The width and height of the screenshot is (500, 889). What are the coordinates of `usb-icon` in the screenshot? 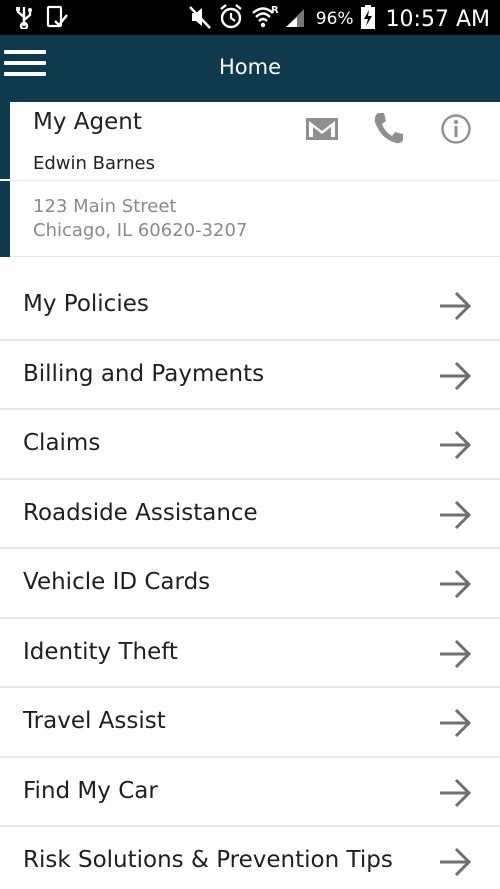 It's located at (24, 19).